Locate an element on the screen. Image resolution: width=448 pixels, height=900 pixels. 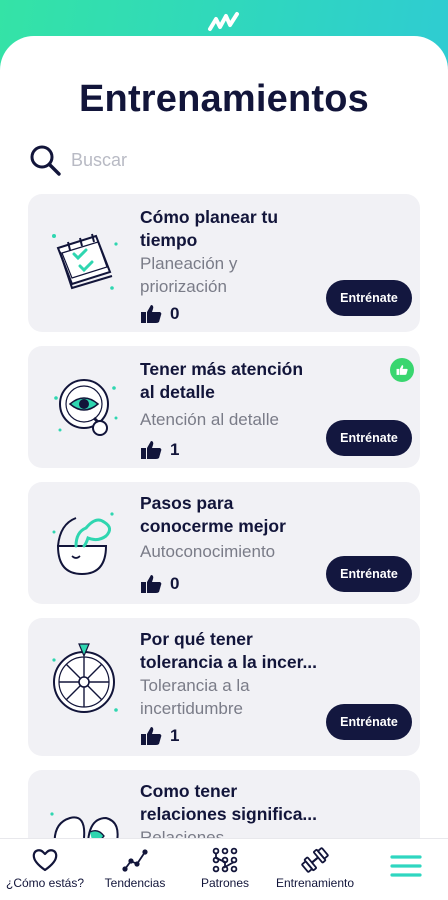
page-title: Entrenamientos is located at coordinates (224, 99).